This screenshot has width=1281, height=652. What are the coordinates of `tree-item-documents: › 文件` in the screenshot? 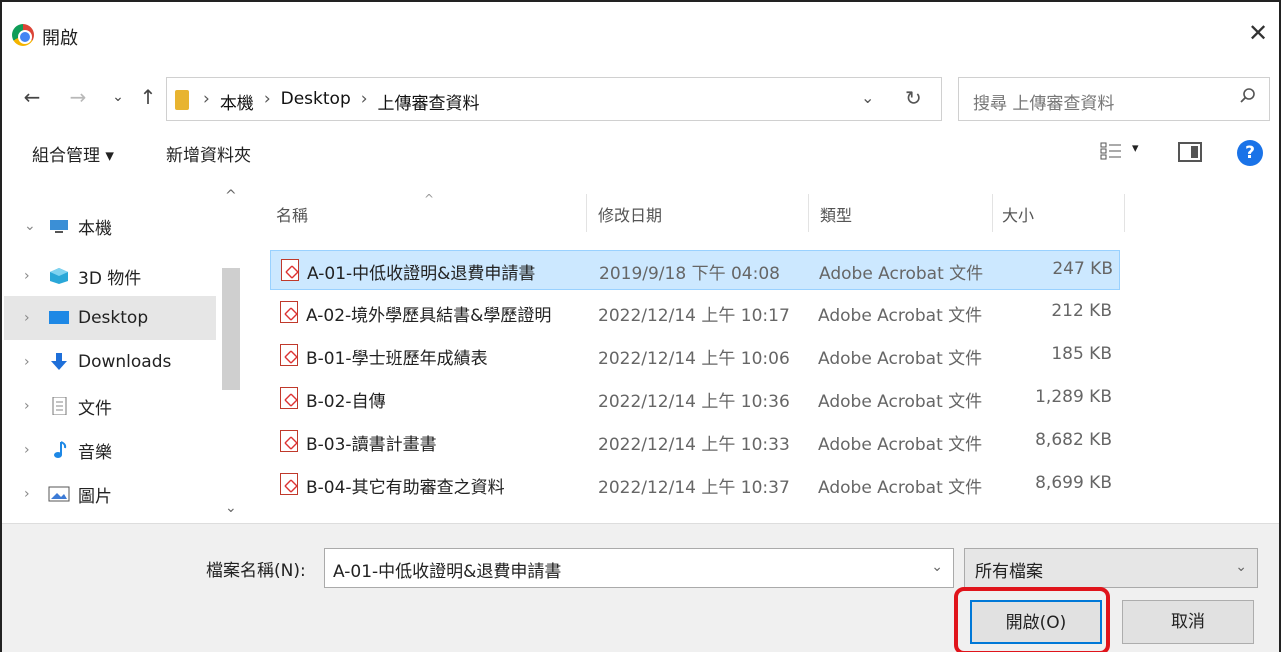 It's located at (110, 406).